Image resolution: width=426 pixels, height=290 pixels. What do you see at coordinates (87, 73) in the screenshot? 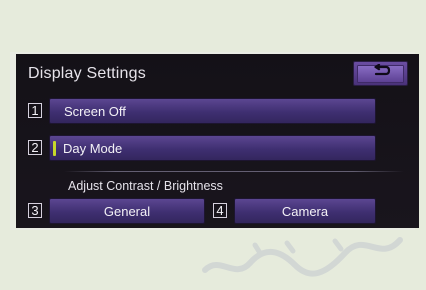
I see `page-title: Display Settings` at bounding box center [87, 73].